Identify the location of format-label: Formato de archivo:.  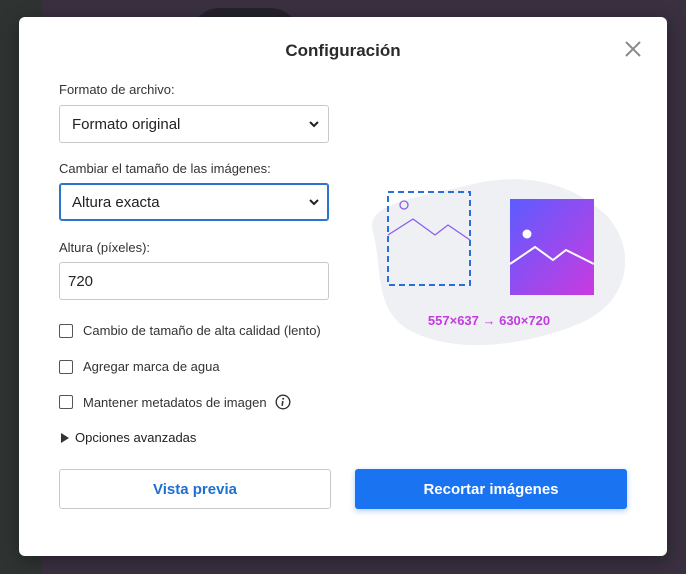
(117, 89).